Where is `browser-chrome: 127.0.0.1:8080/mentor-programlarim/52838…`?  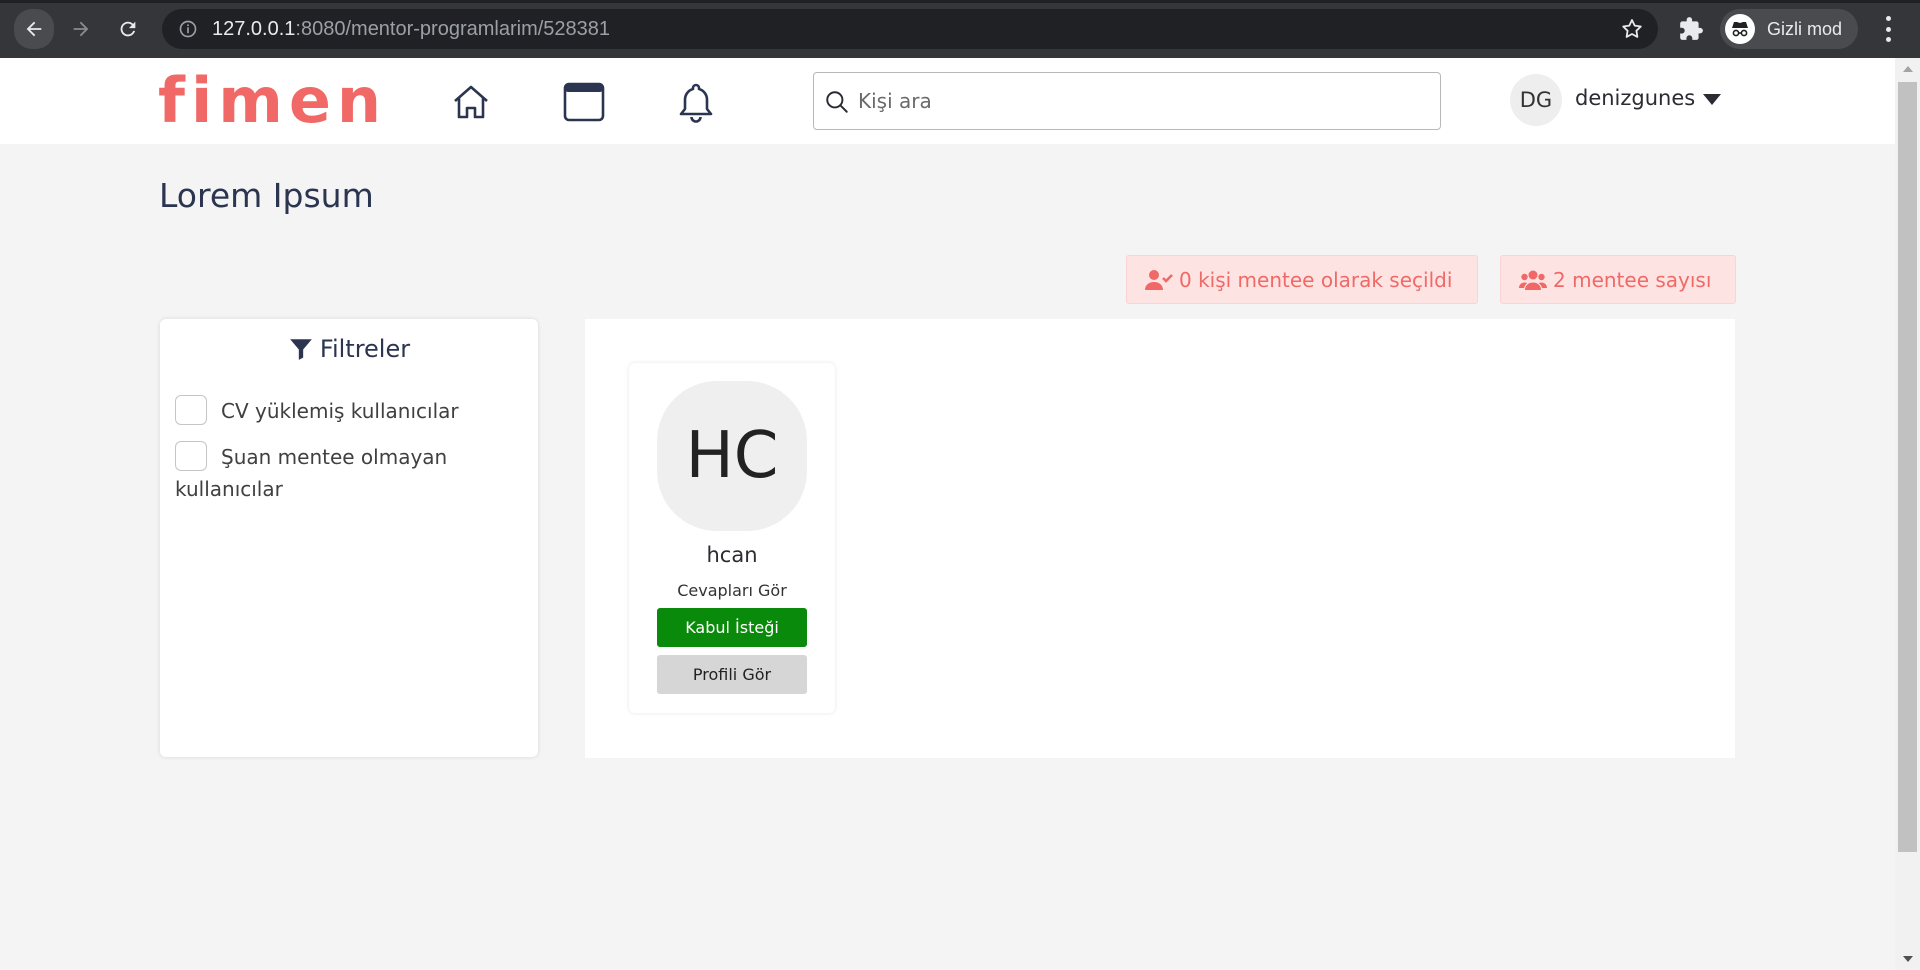 browser-chrome: 127.0.0.1:8080/mentor-programlarim/52838… is located at coordinates (960, 29).